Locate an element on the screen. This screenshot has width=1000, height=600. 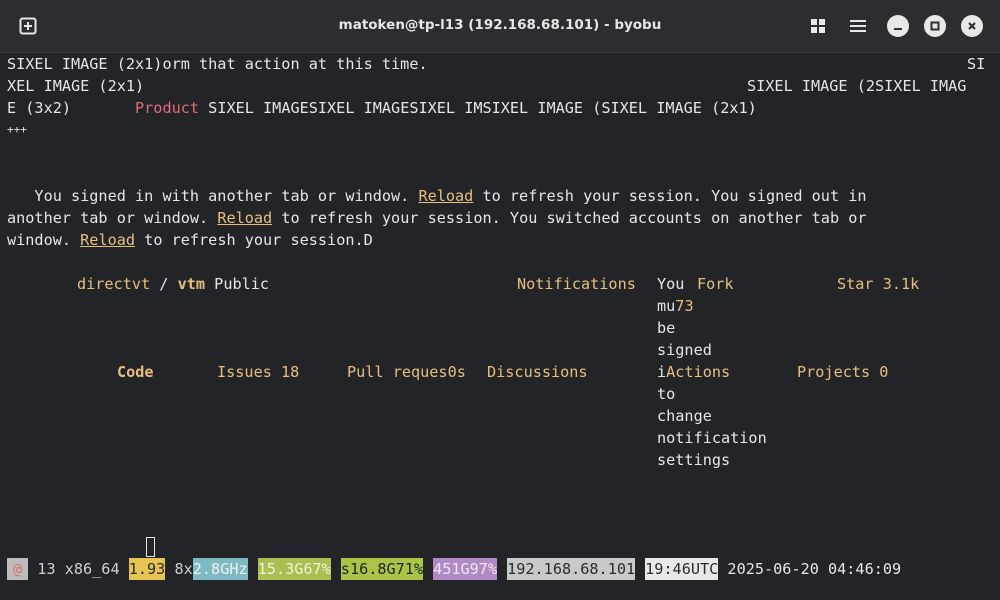
terminal-text: another tab or window. is located at coordinates (112, 218).